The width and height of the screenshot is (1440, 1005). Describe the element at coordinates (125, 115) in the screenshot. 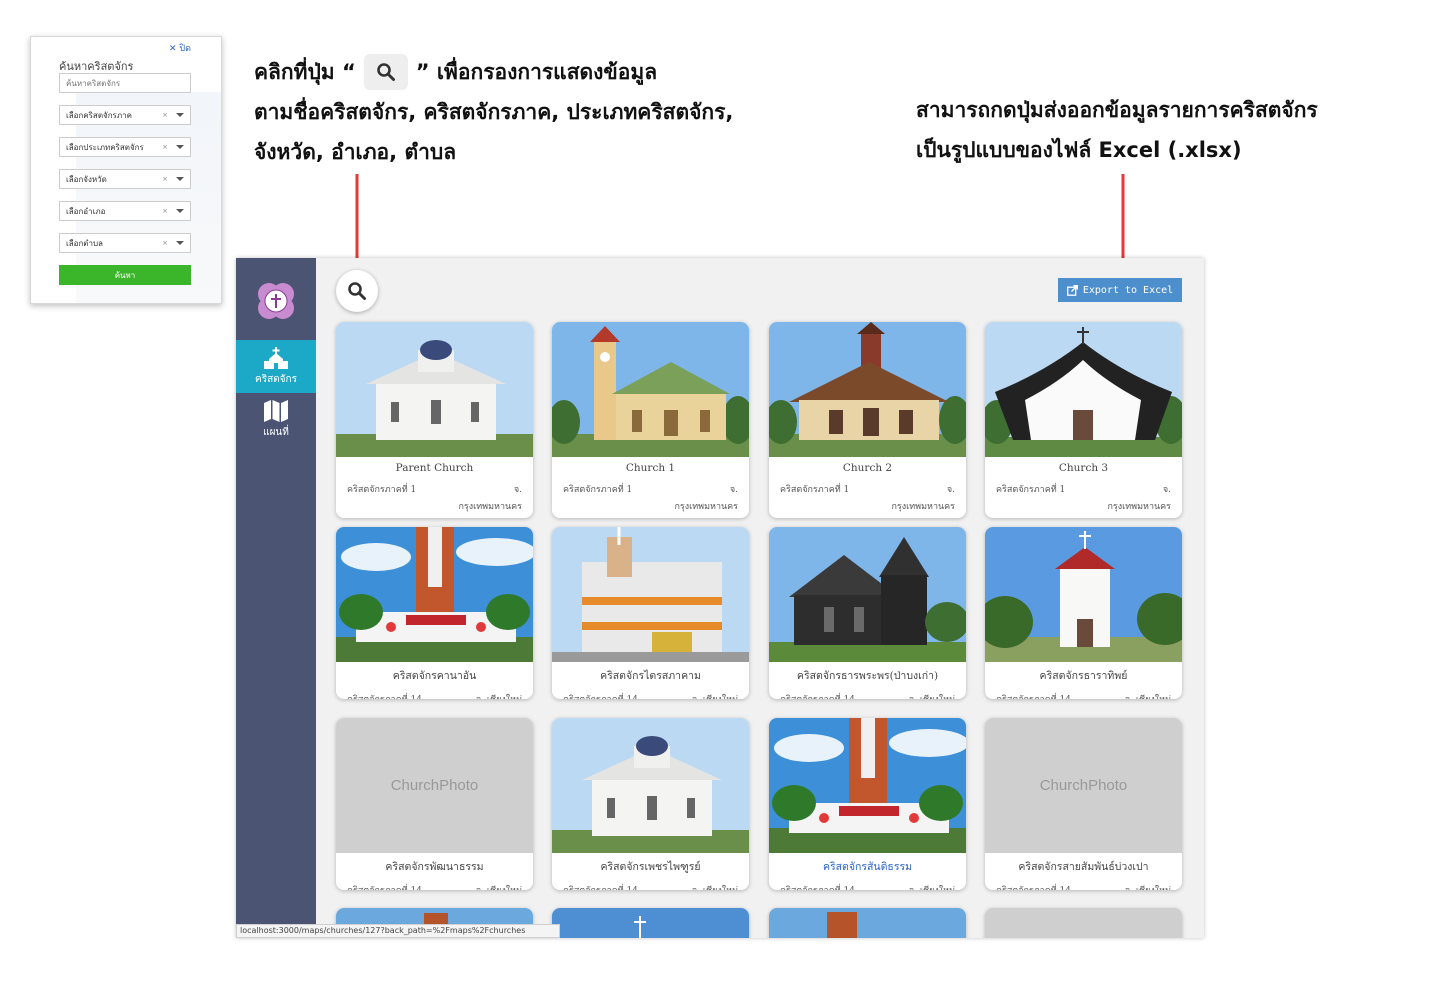

I see `select-church-district: เลือกคริสตจักรภาค ×` at that location.